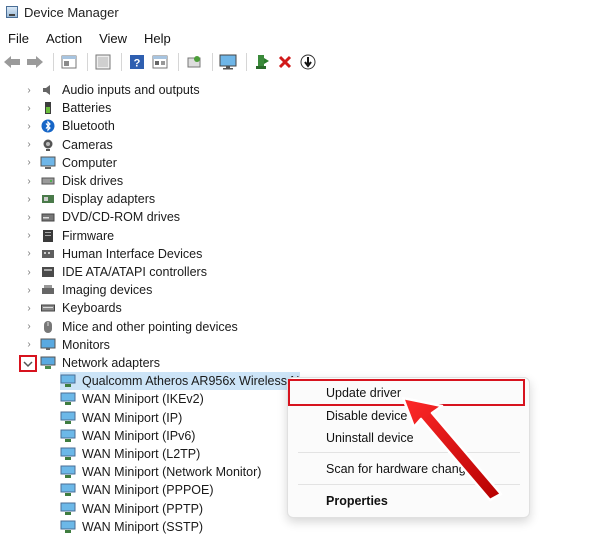 Image resolution: width=600 pixels, height=536 pixels. Describe the element at coordinates (452, 449) in the screenshot. I see `annotation-arrow` at that location.